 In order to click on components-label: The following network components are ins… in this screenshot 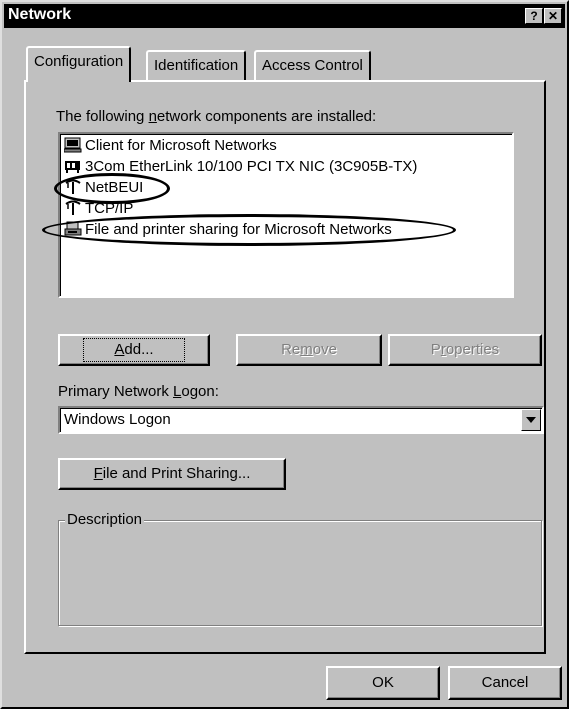, I will do `click(216, 116)`.